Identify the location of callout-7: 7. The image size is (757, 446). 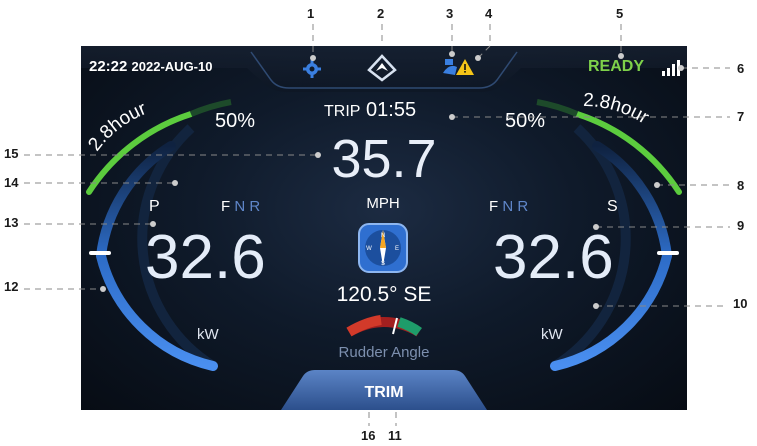
(741, 116).